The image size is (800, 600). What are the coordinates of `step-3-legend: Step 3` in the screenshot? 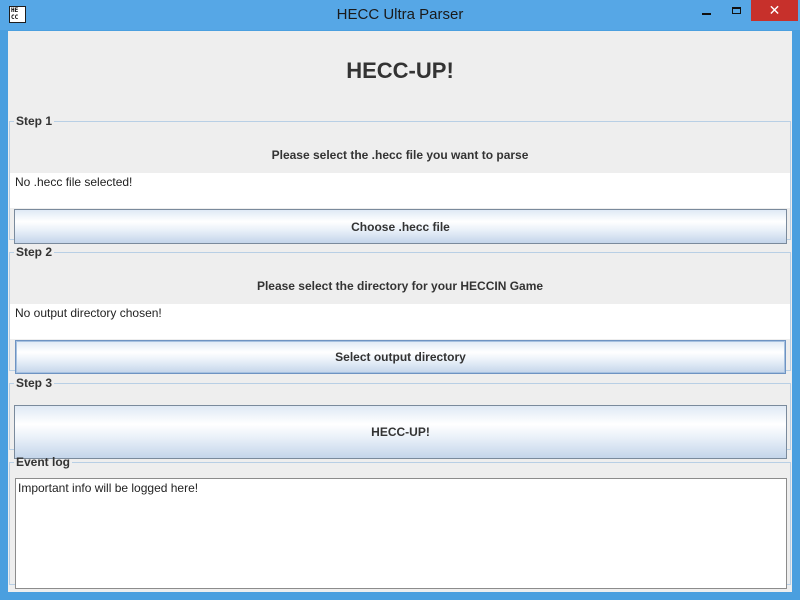 It's located at (34, 383).